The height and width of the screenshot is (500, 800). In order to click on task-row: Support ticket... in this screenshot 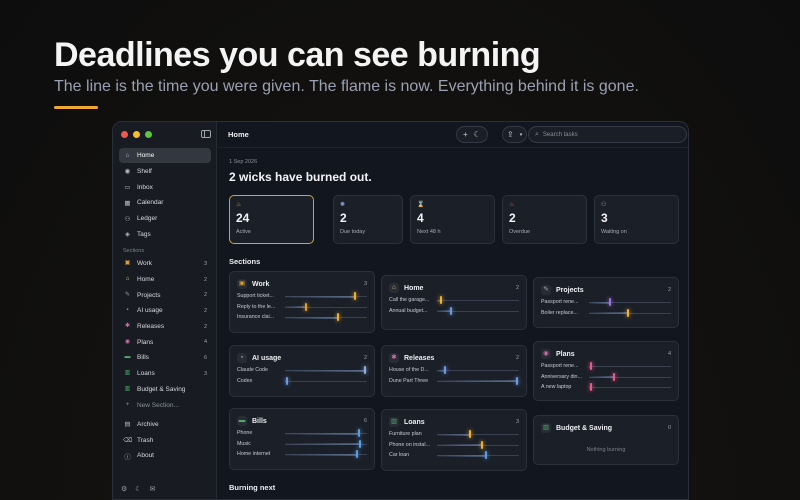, I will do `click(302, 296)`.